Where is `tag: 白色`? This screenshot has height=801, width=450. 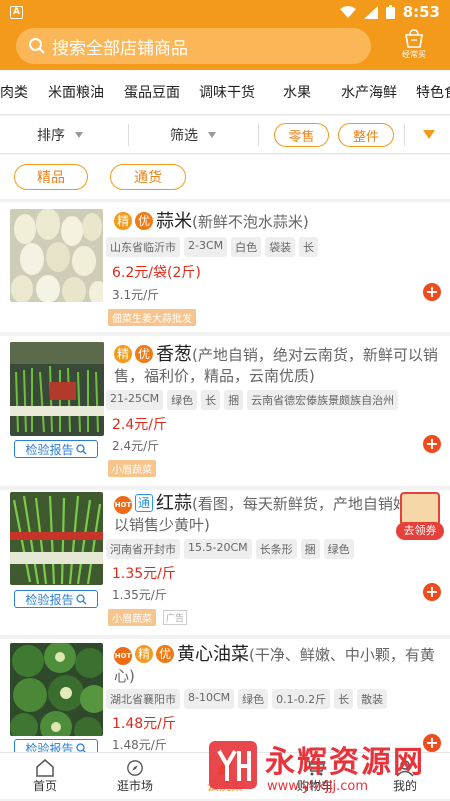
tag: 白色 is located at coordinates (246, 247).